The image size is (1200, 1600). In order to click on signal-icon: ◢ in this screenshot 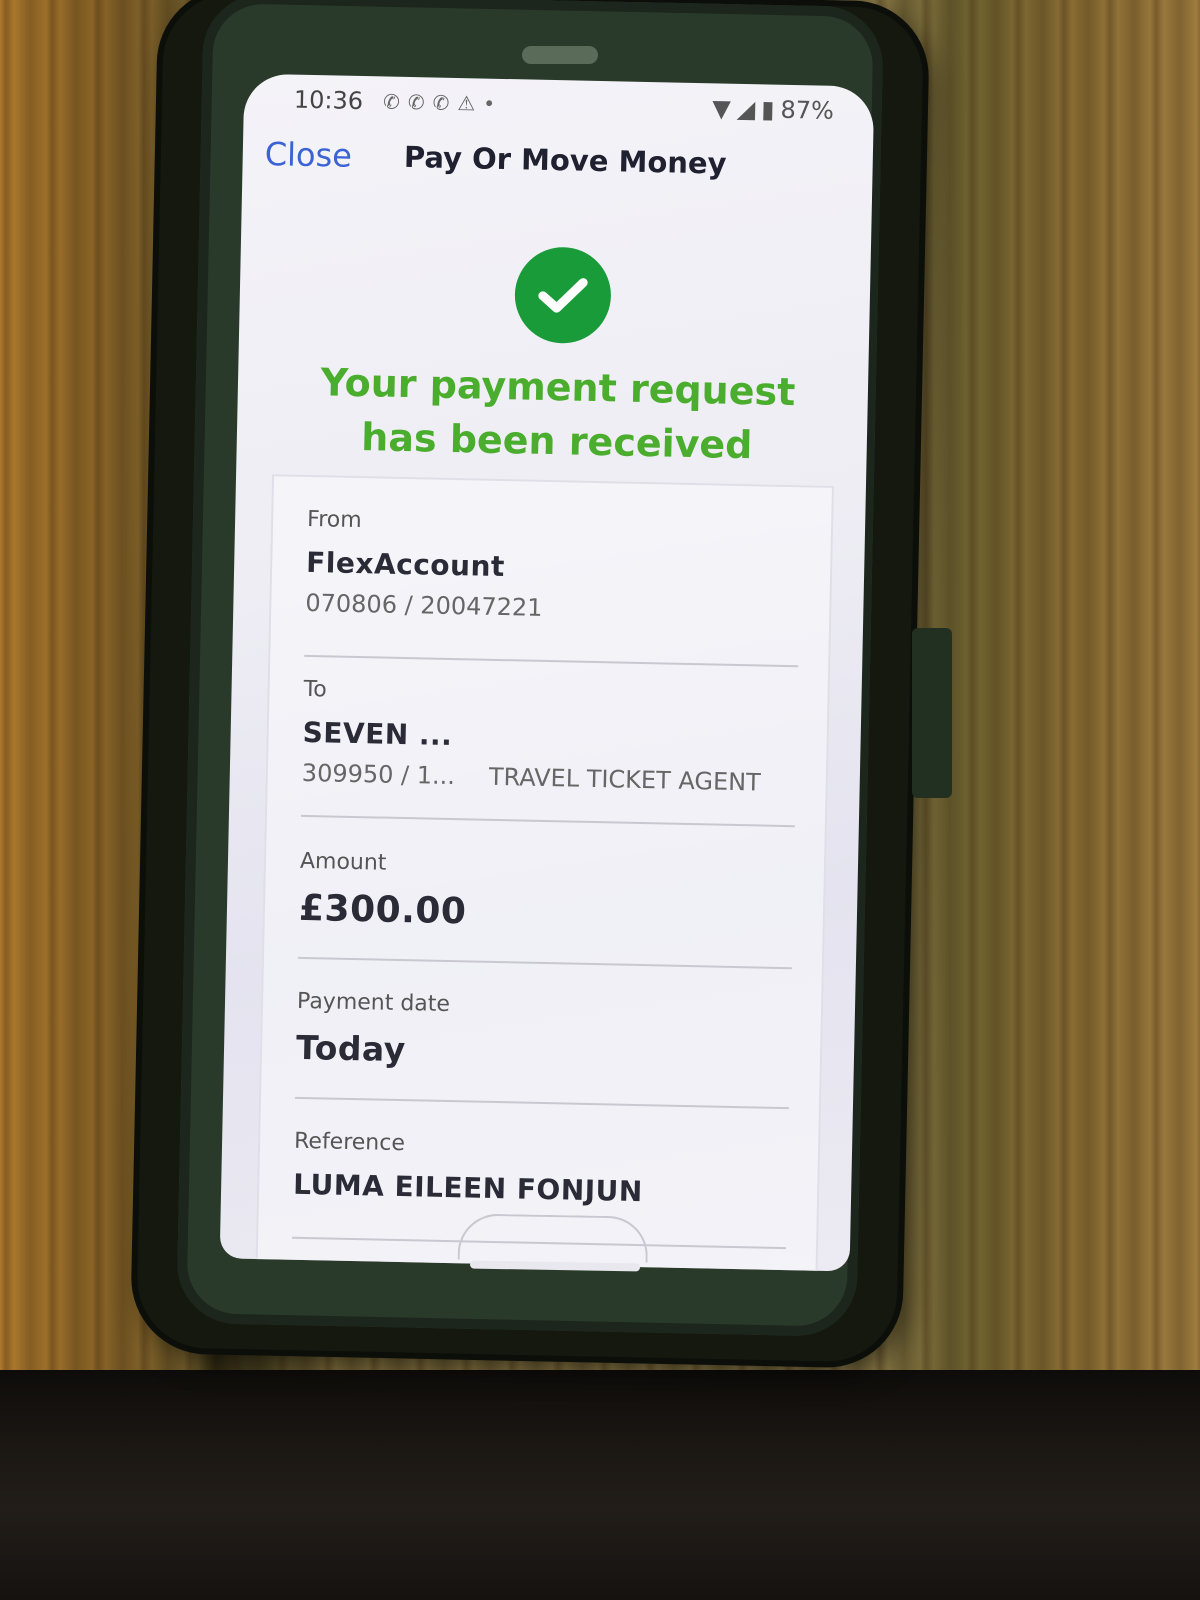, I will do `click(746, 109)`.